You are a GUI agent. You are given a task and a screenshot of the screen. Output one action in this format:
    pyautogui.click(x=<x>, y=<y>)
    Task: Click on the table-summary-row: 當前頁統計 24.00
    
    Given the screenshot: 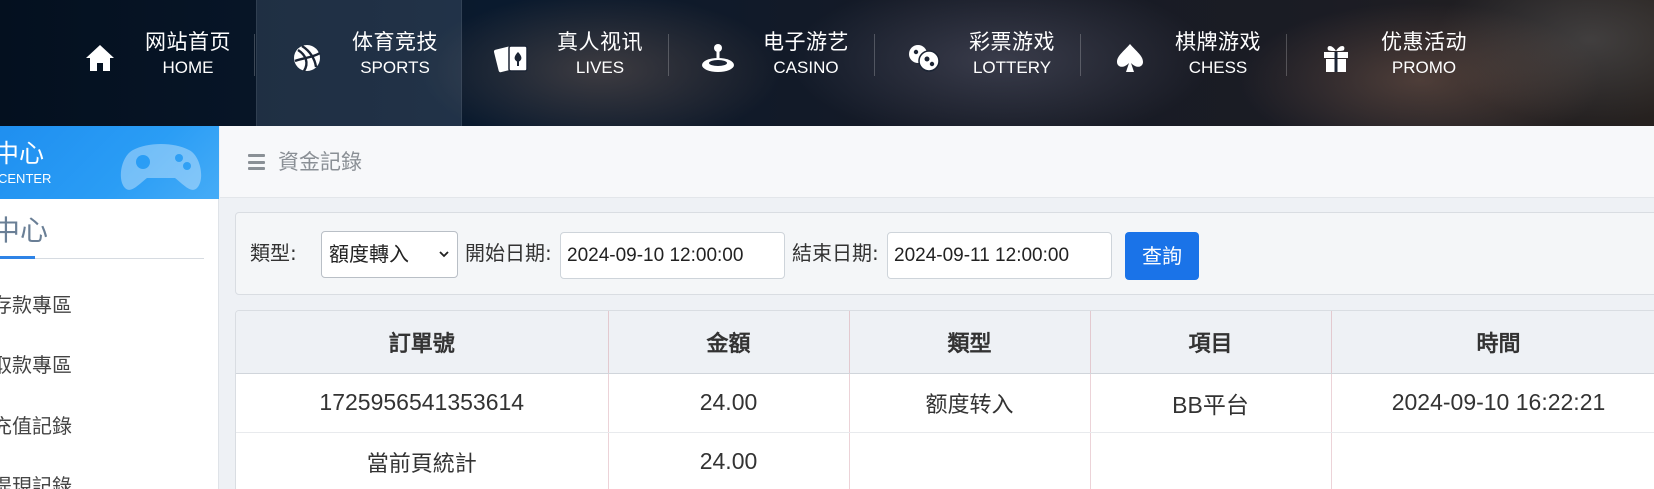 What is the action you would take?
    pyautogui.click(x=945, y=460)
    